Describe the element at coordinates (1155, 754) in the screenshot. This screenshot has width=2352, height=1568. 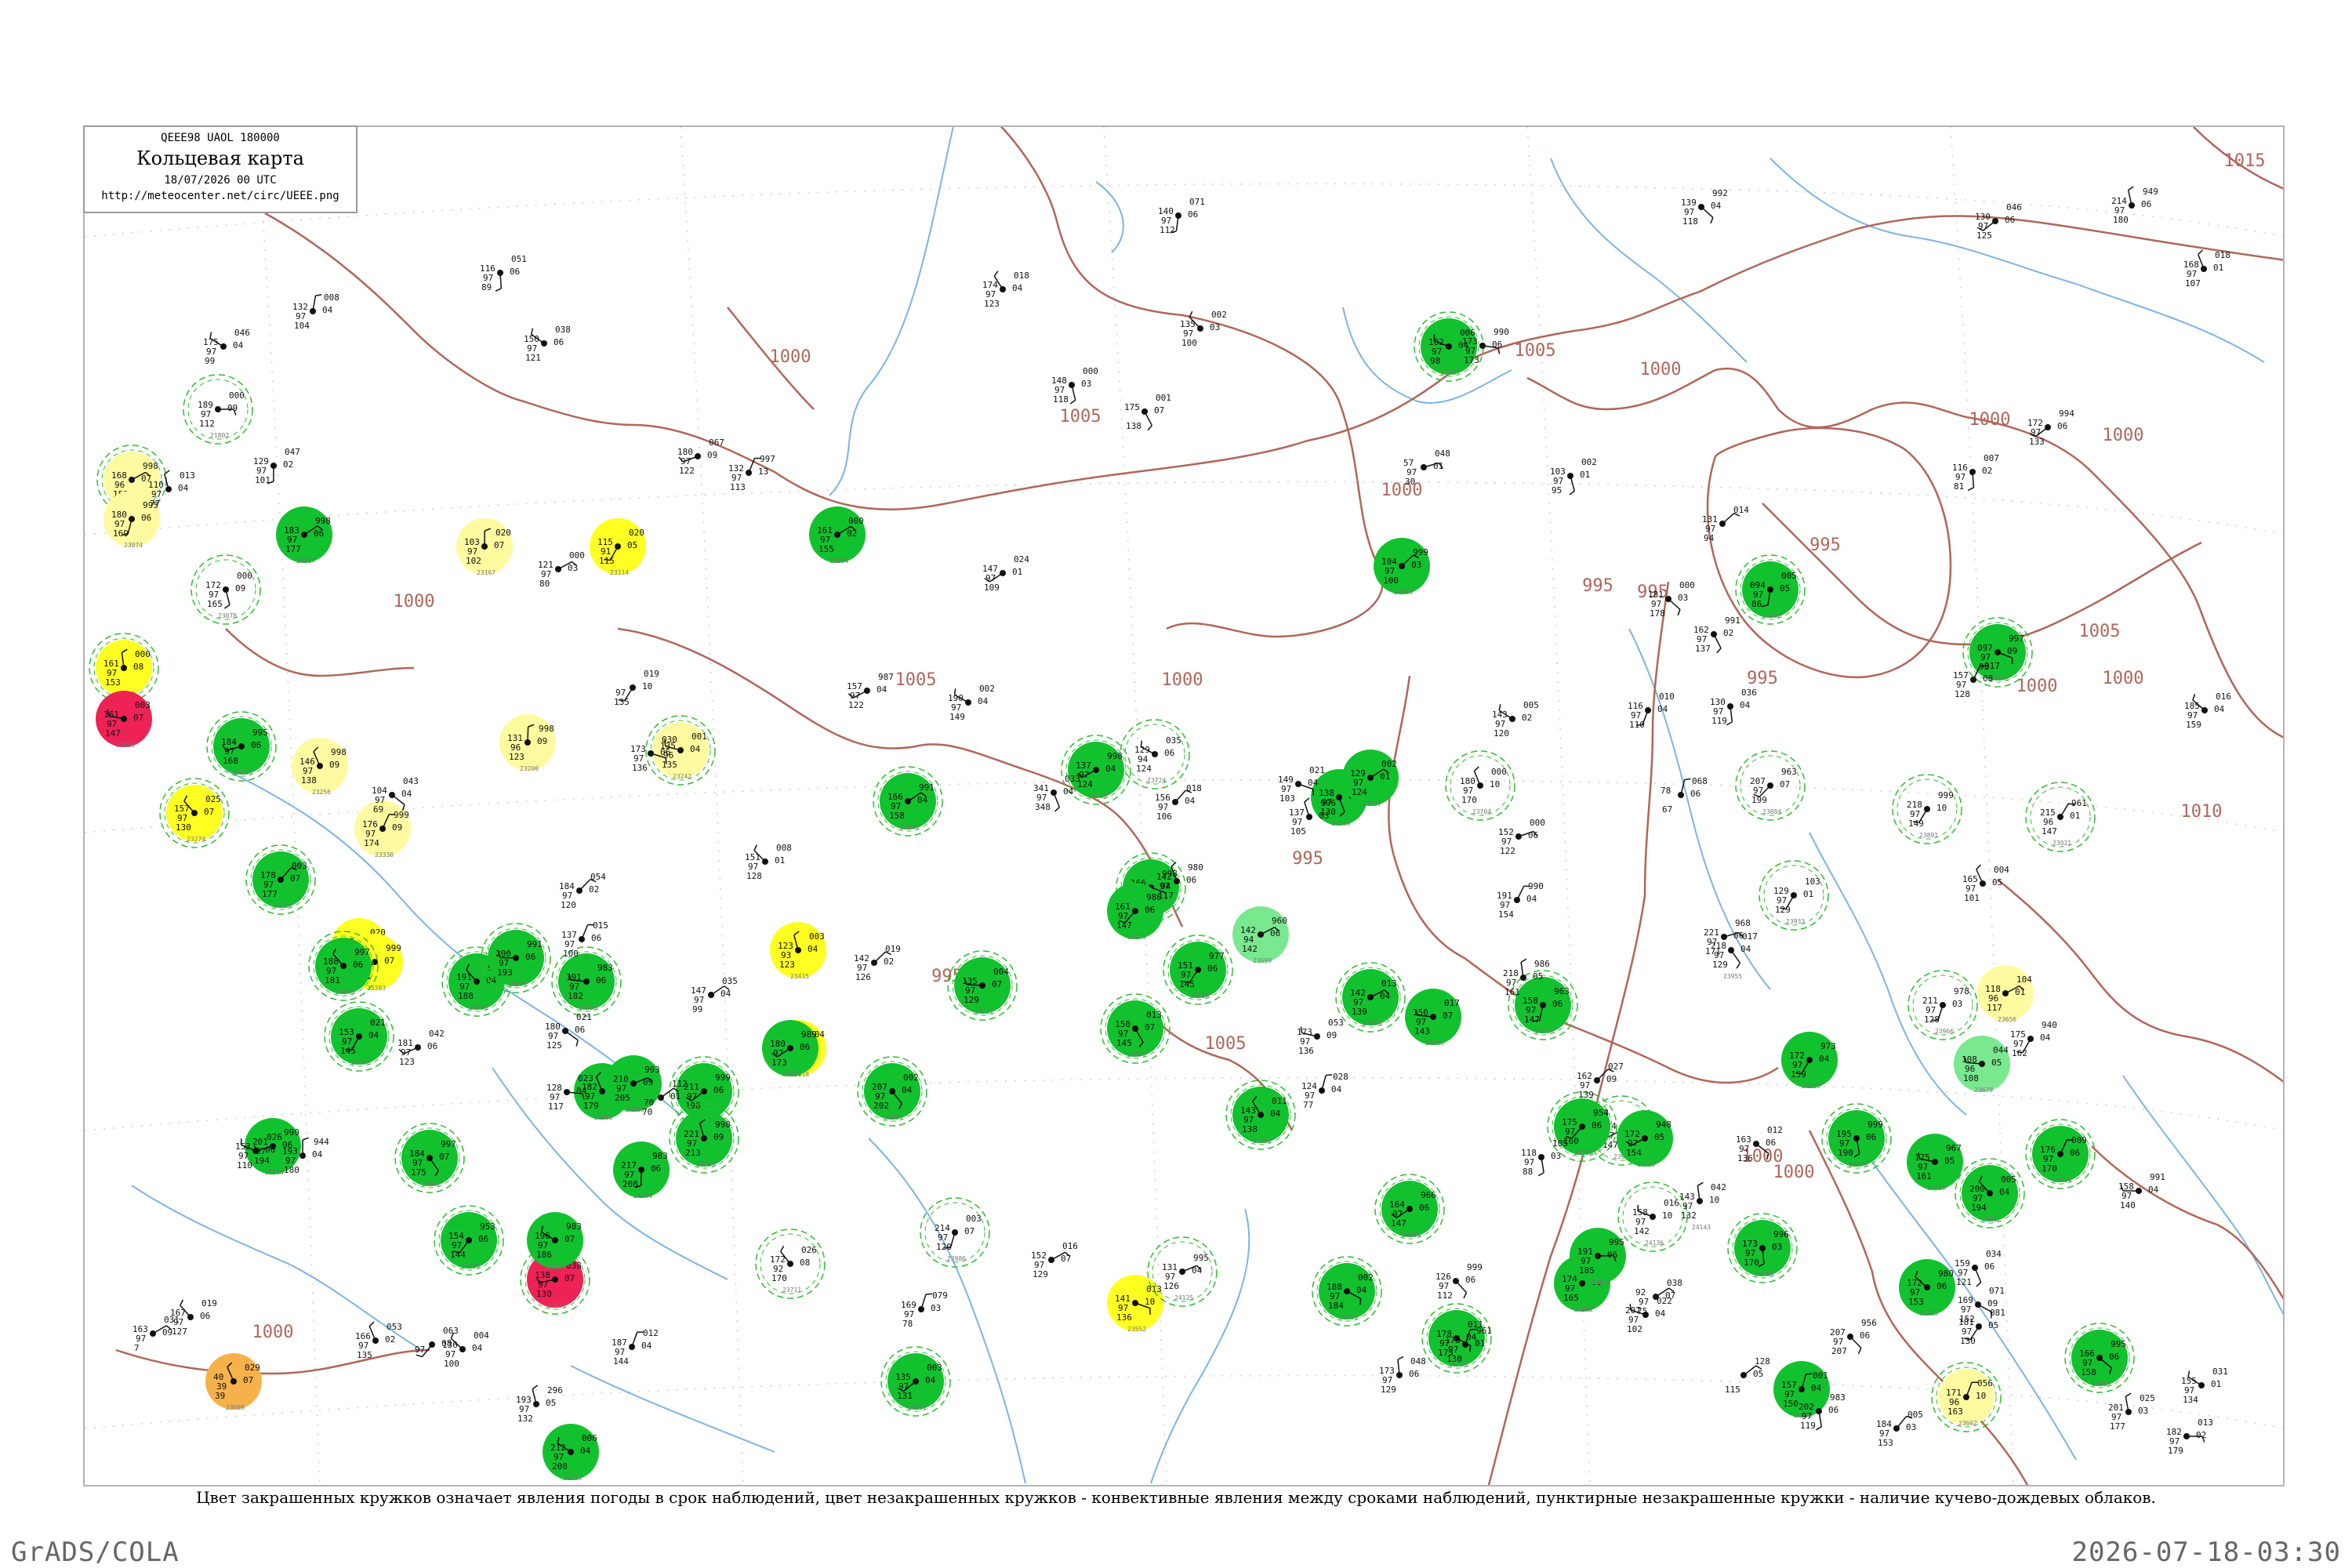
I see `station-marker: 035129940612423724` at that location.